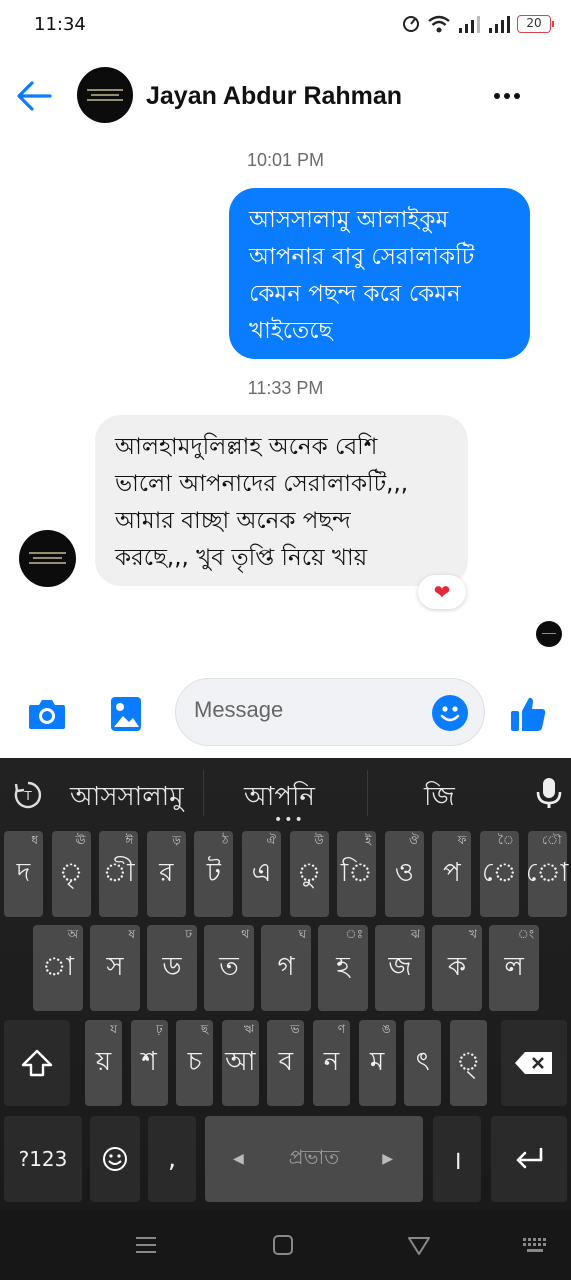 The width and height of the screenshot is (571, 1280). I want to click on message-text-line: আপনার বাবু সেরালাকটি, so click(362, 257).